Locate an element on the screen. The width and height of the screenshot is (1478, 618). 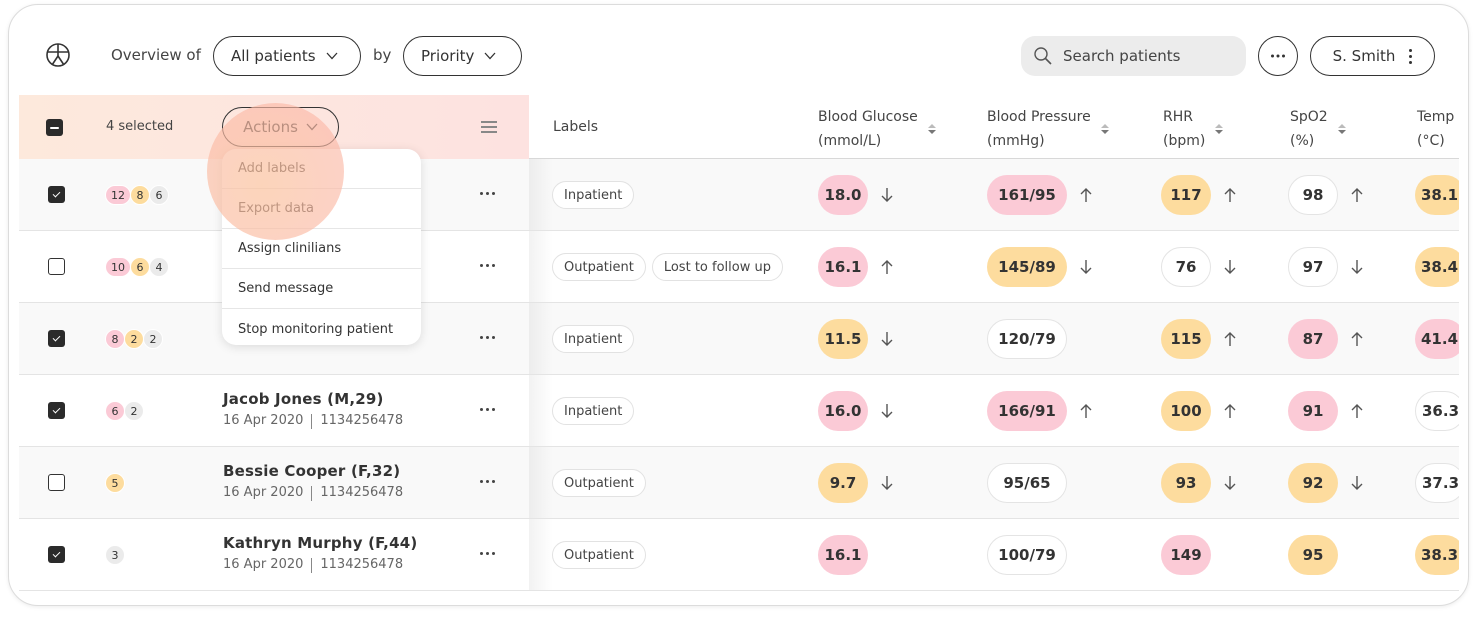
column-header-rhr: RHR (bpm) is located at coordinates (1193, 129).